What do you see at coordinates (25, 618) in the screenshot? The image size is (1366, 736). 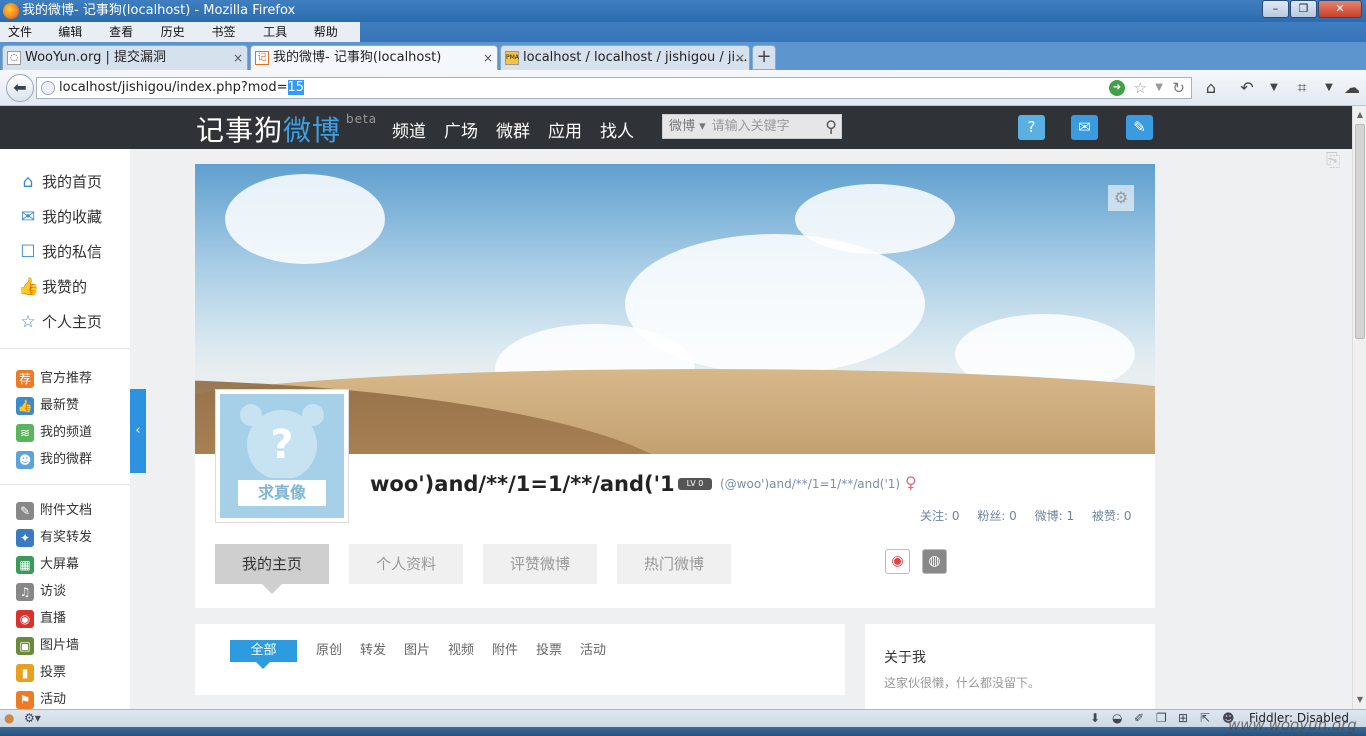 I see `live-icon: ◉` at bounding box center [25, 618].